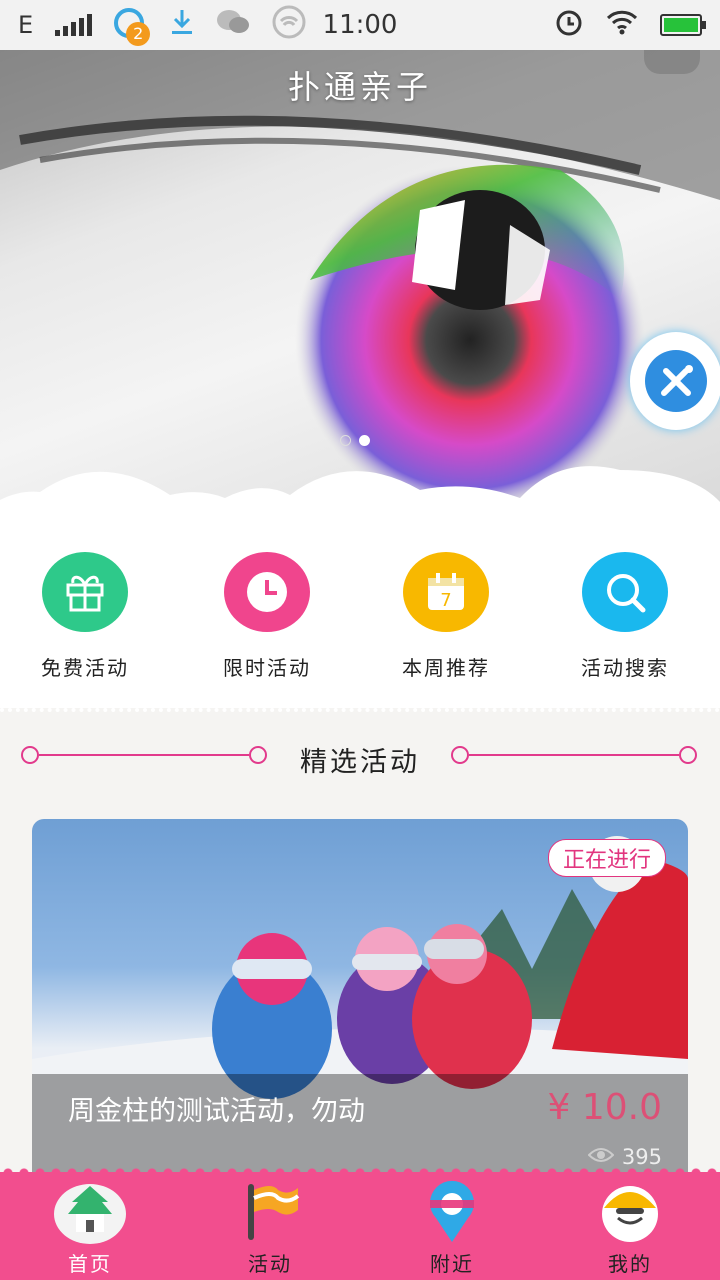 This screenshot has height=1280, width=720. I want to click on battery-icon, so click(683, 25).